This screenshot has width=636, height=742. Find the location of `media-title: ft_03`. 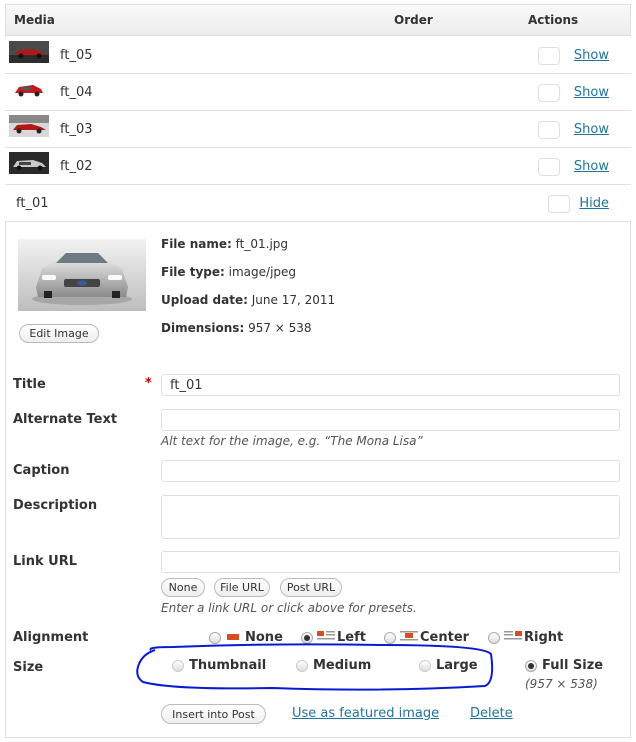

media-title: ft_03 is located at coordinates (76, 129).